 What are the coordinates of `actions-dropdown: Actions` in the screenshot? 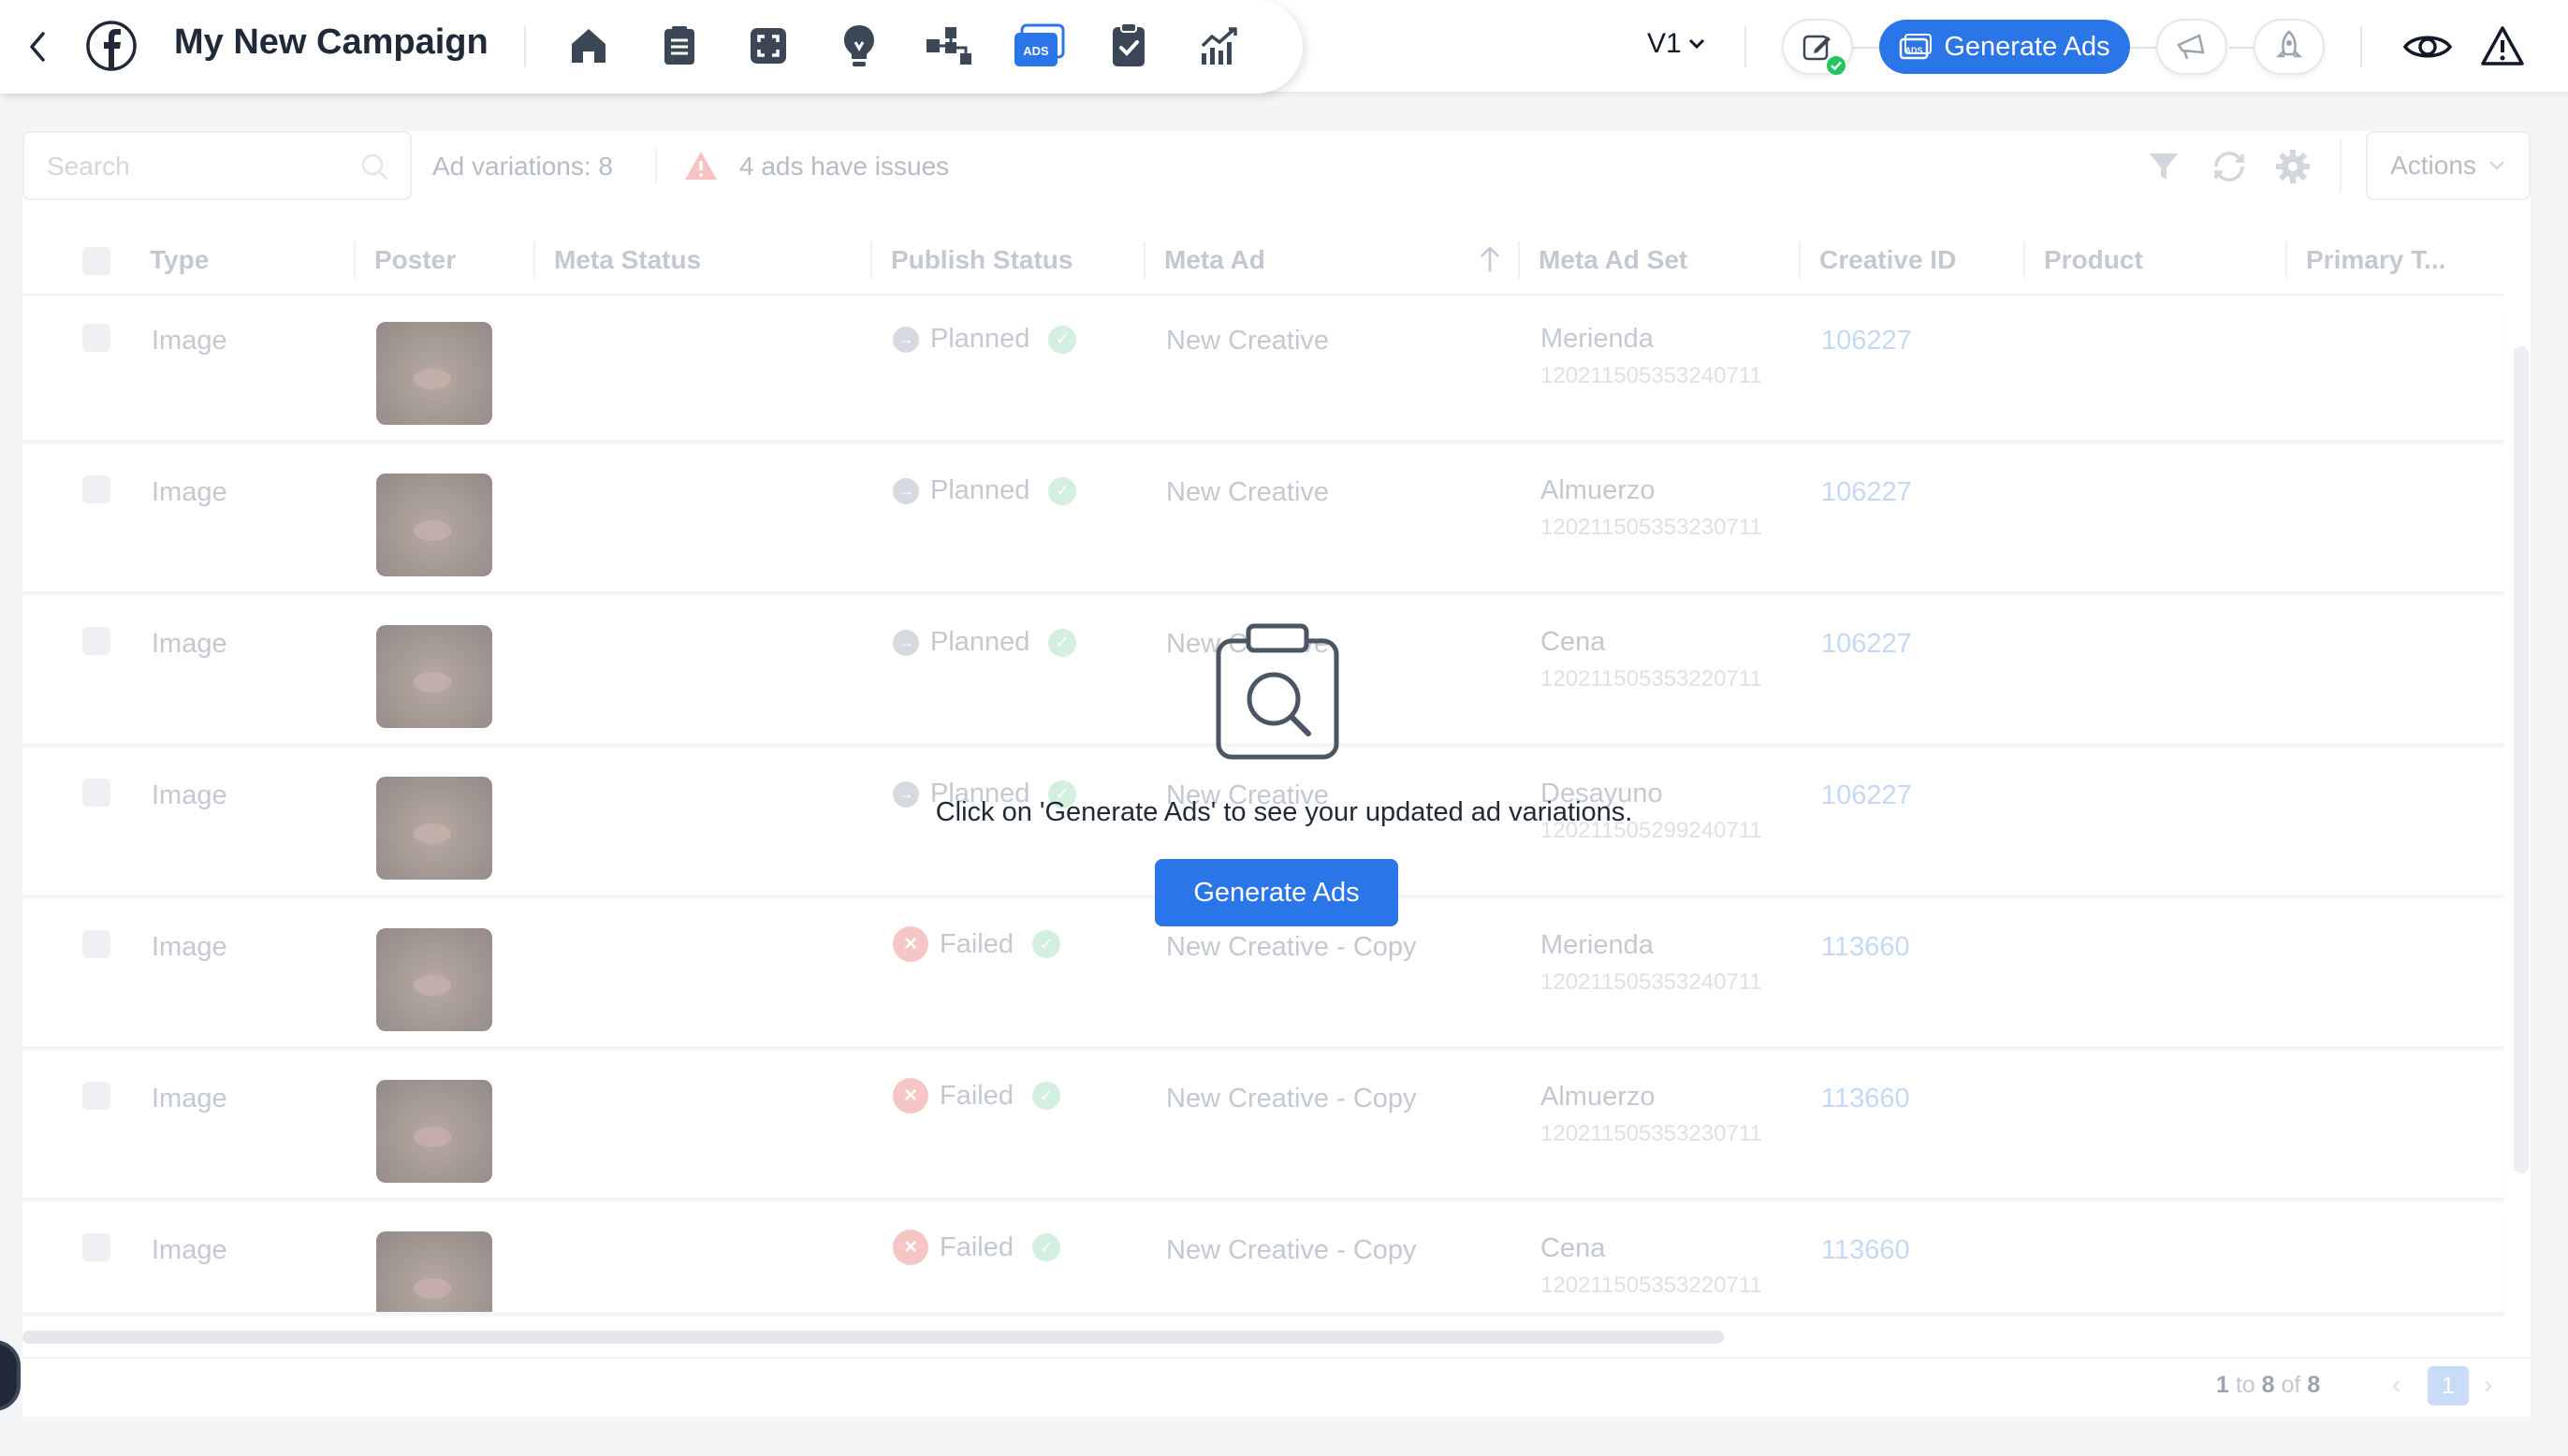 It's located at (2448, 165).